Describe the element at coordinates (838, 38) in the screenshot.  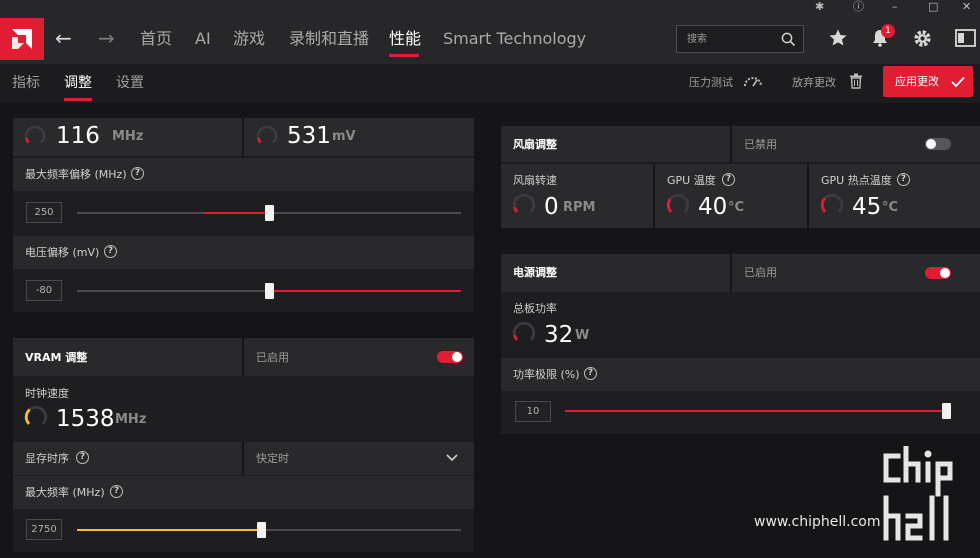
I see `favorites-star-icon` at that location.